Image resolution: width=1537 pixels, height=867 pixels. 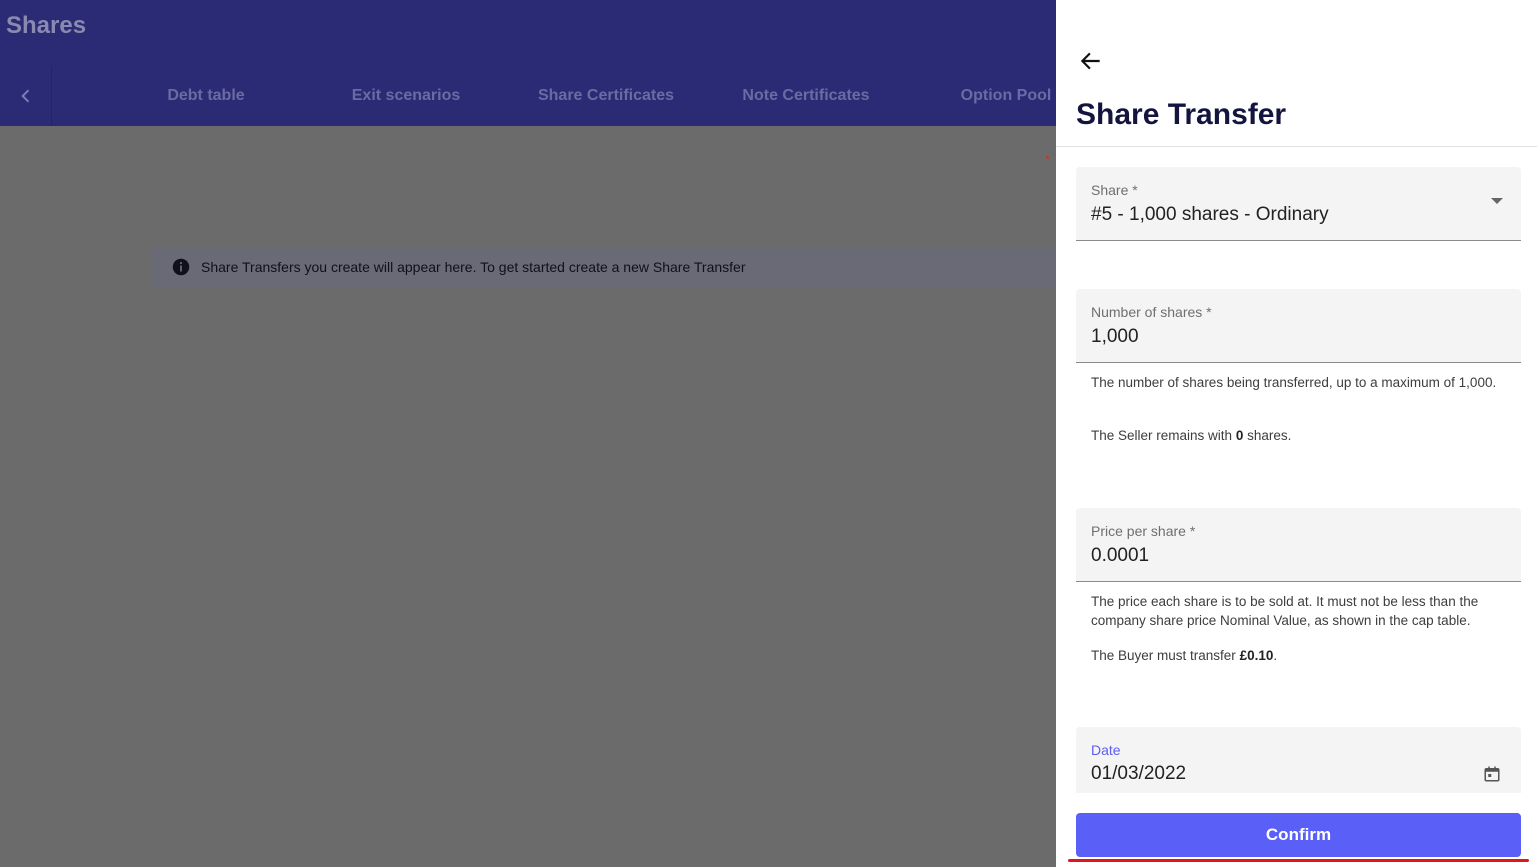 What do you see at coordinates (1106, 750) in the screenshot?
I see `date-label: Date` at bounding box center [1106, 750].